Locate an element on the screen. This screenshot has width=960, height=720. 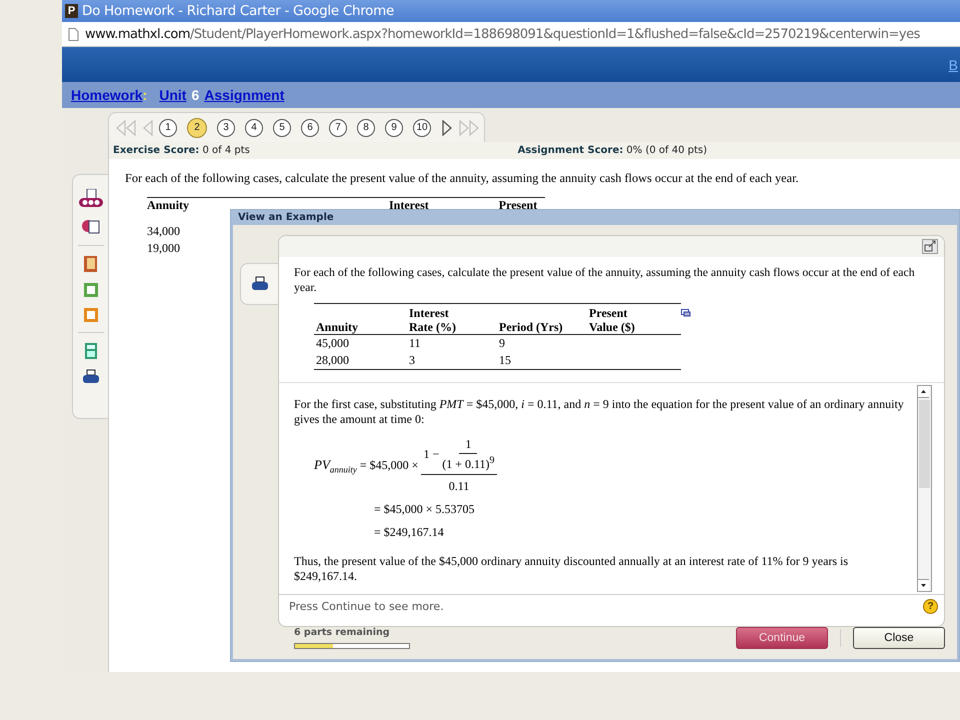
numbered-list-icon is located at coordinates (91, 199).